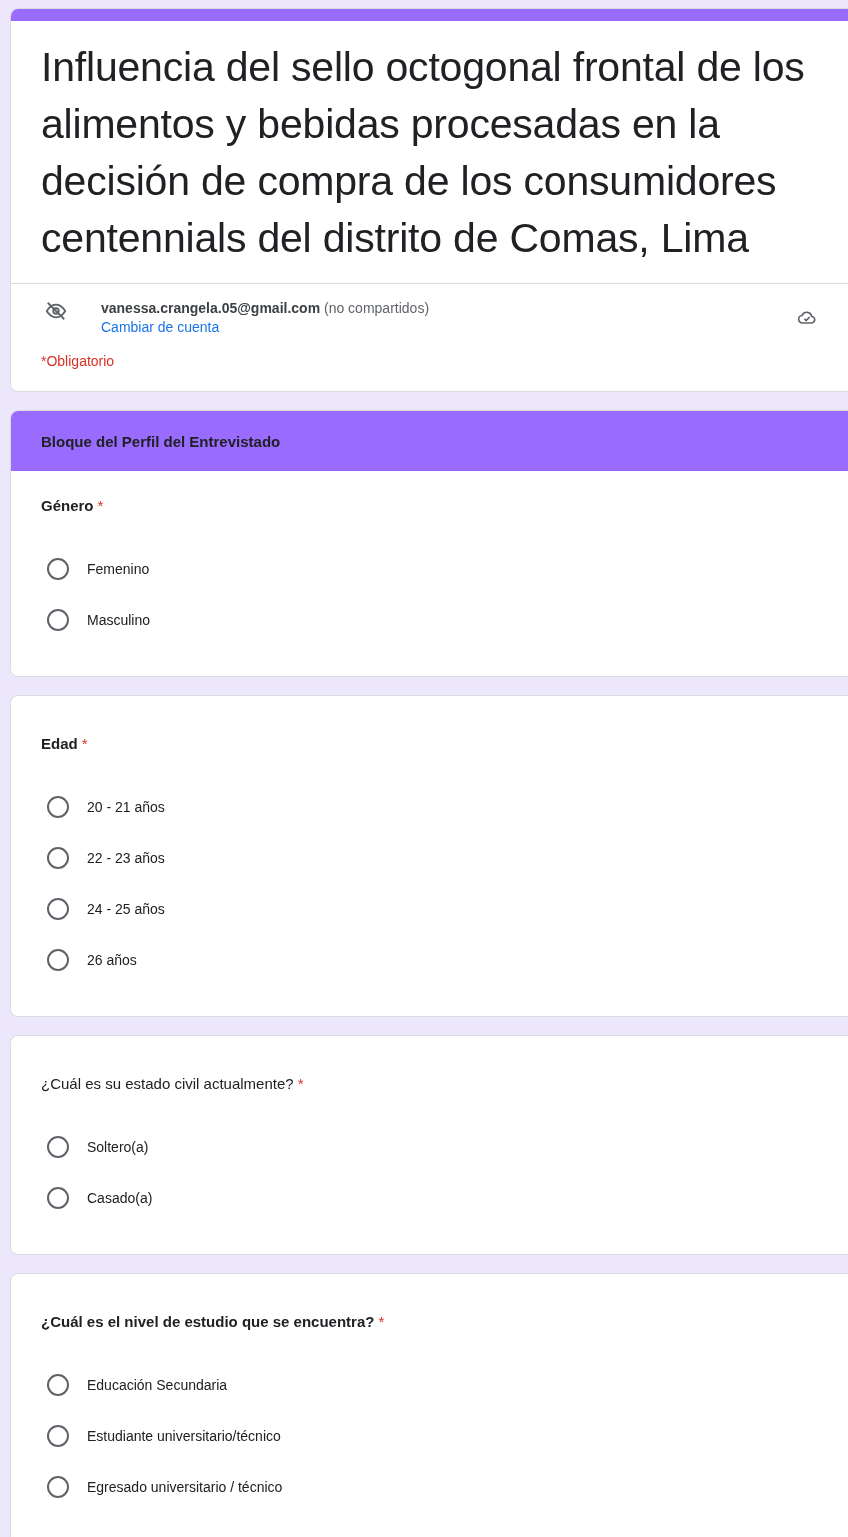  I want to click on option-label: 22 - 23 años, so click(126, 857).